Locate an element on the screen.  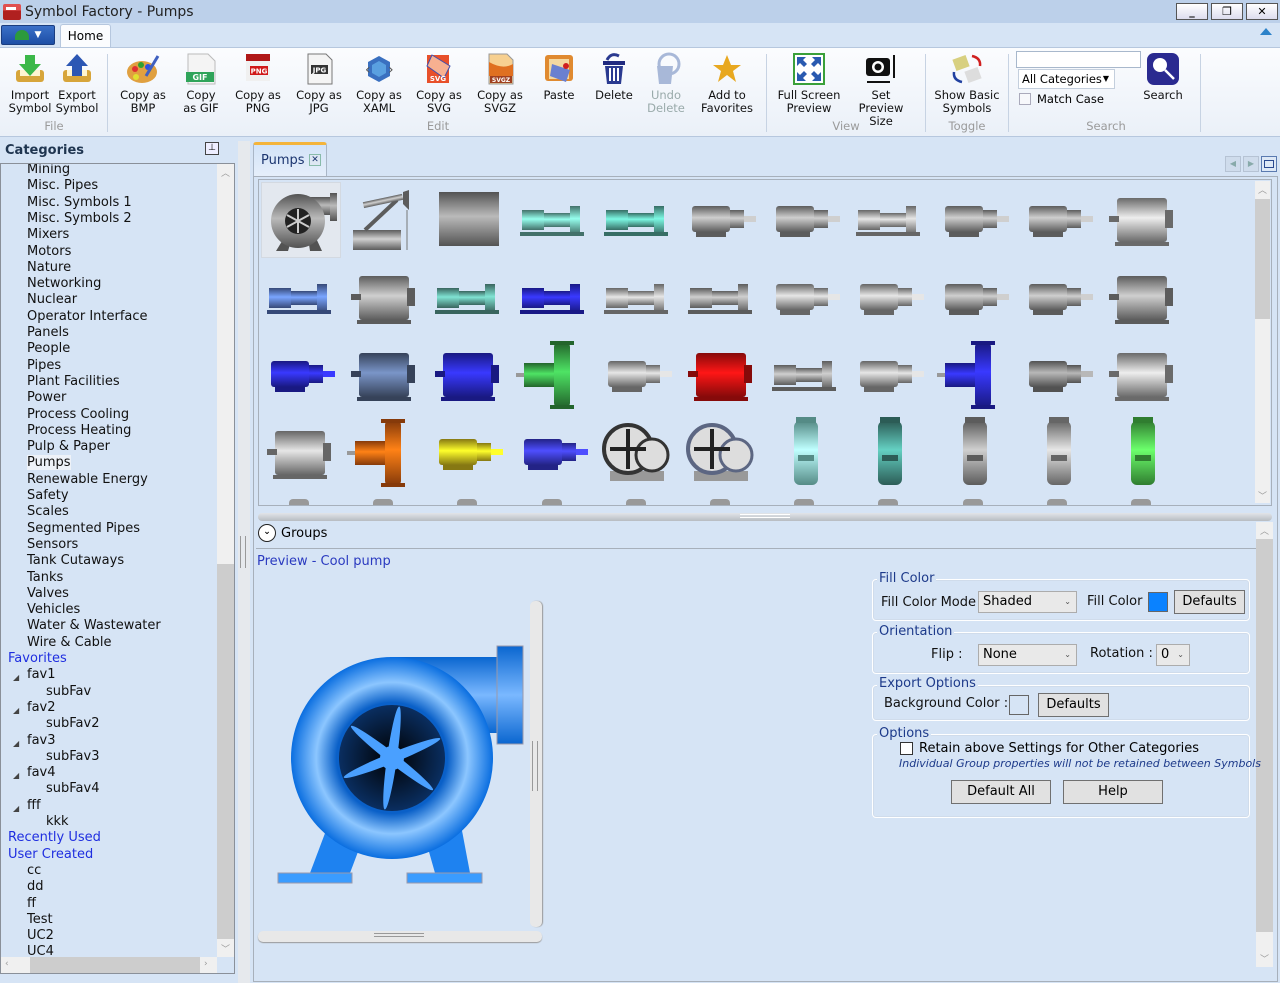
preview-horizontal-scrollbar is located at coordinates (400, 936).